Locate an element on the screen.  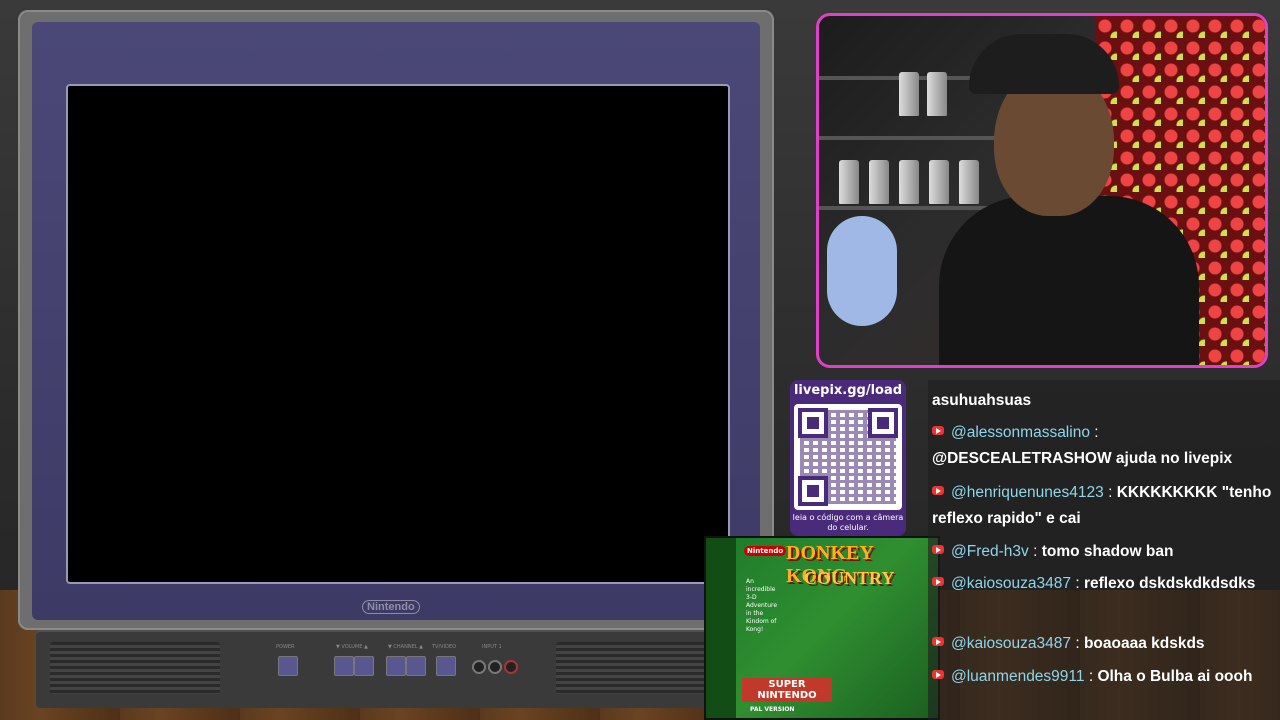
volume-down-button is located at coordinates (344, 666).